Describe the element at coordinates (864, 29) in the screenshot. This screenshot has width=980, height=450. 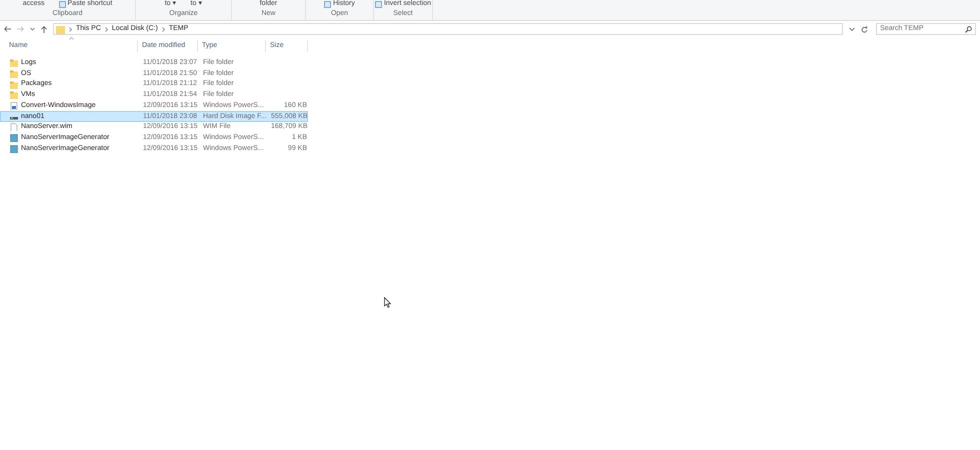
I see `refresh-icon` at that location.